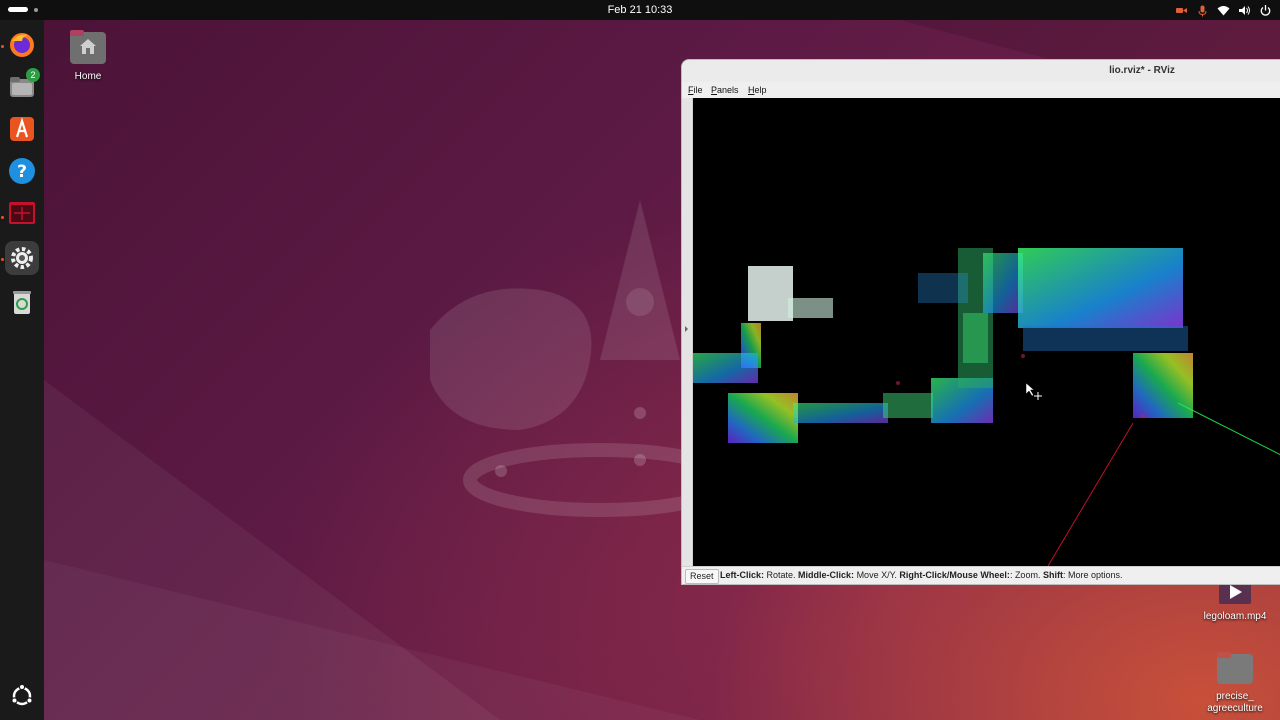  Describe the element at coordinates (22, 213) in the screenshot. I see `terminal-icon` at that location.